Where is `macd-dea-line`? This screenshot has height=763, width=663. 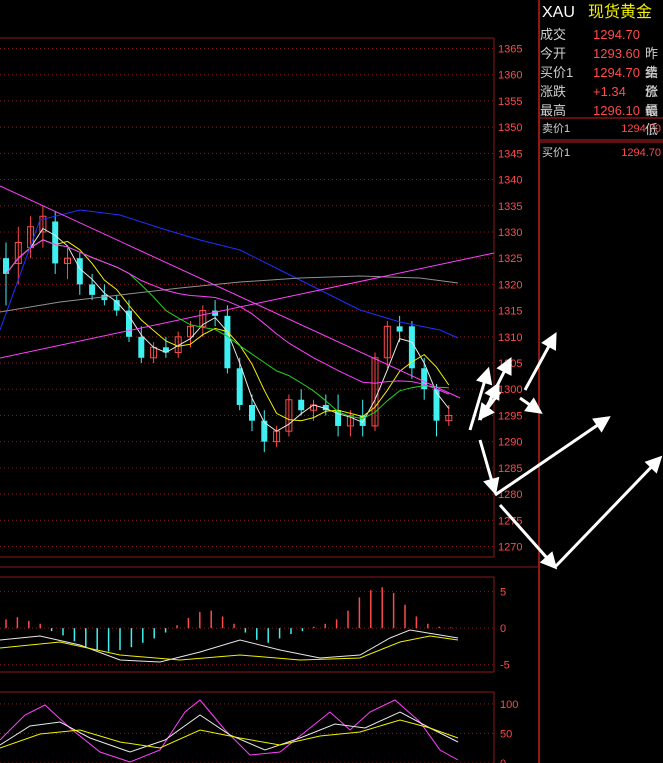 macd-dea-line is located at coordinates (229, 648).